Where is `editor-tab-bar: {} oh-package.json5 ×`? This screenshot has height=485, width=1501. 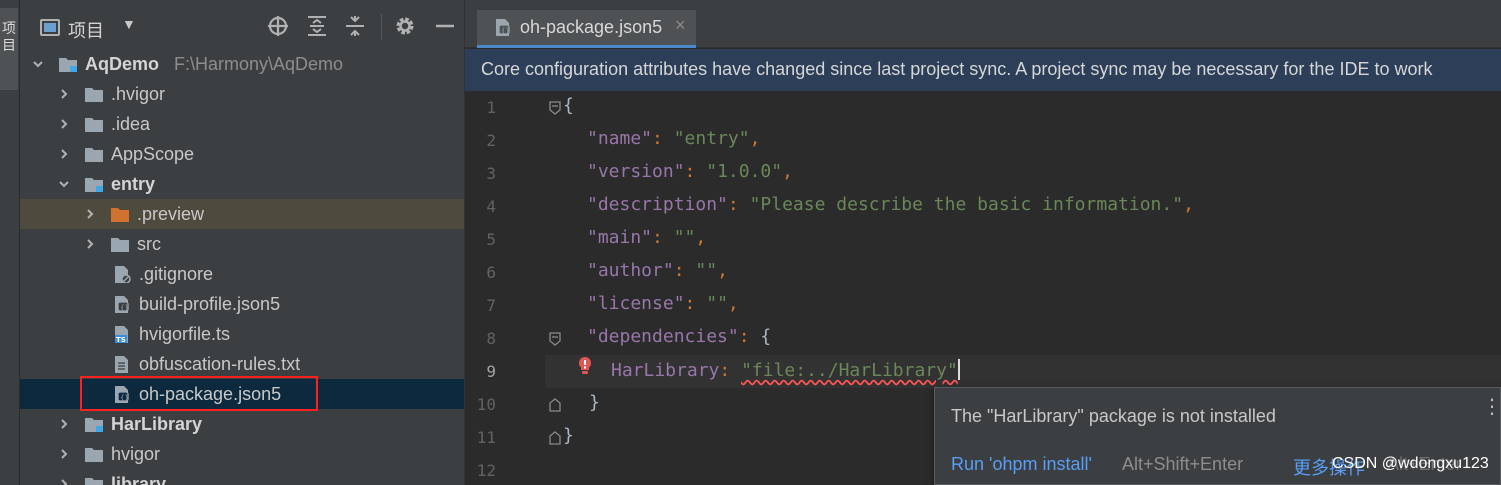
editor-tab-bar: {} oh-package.json5 × is located at coordinates (983, 24).